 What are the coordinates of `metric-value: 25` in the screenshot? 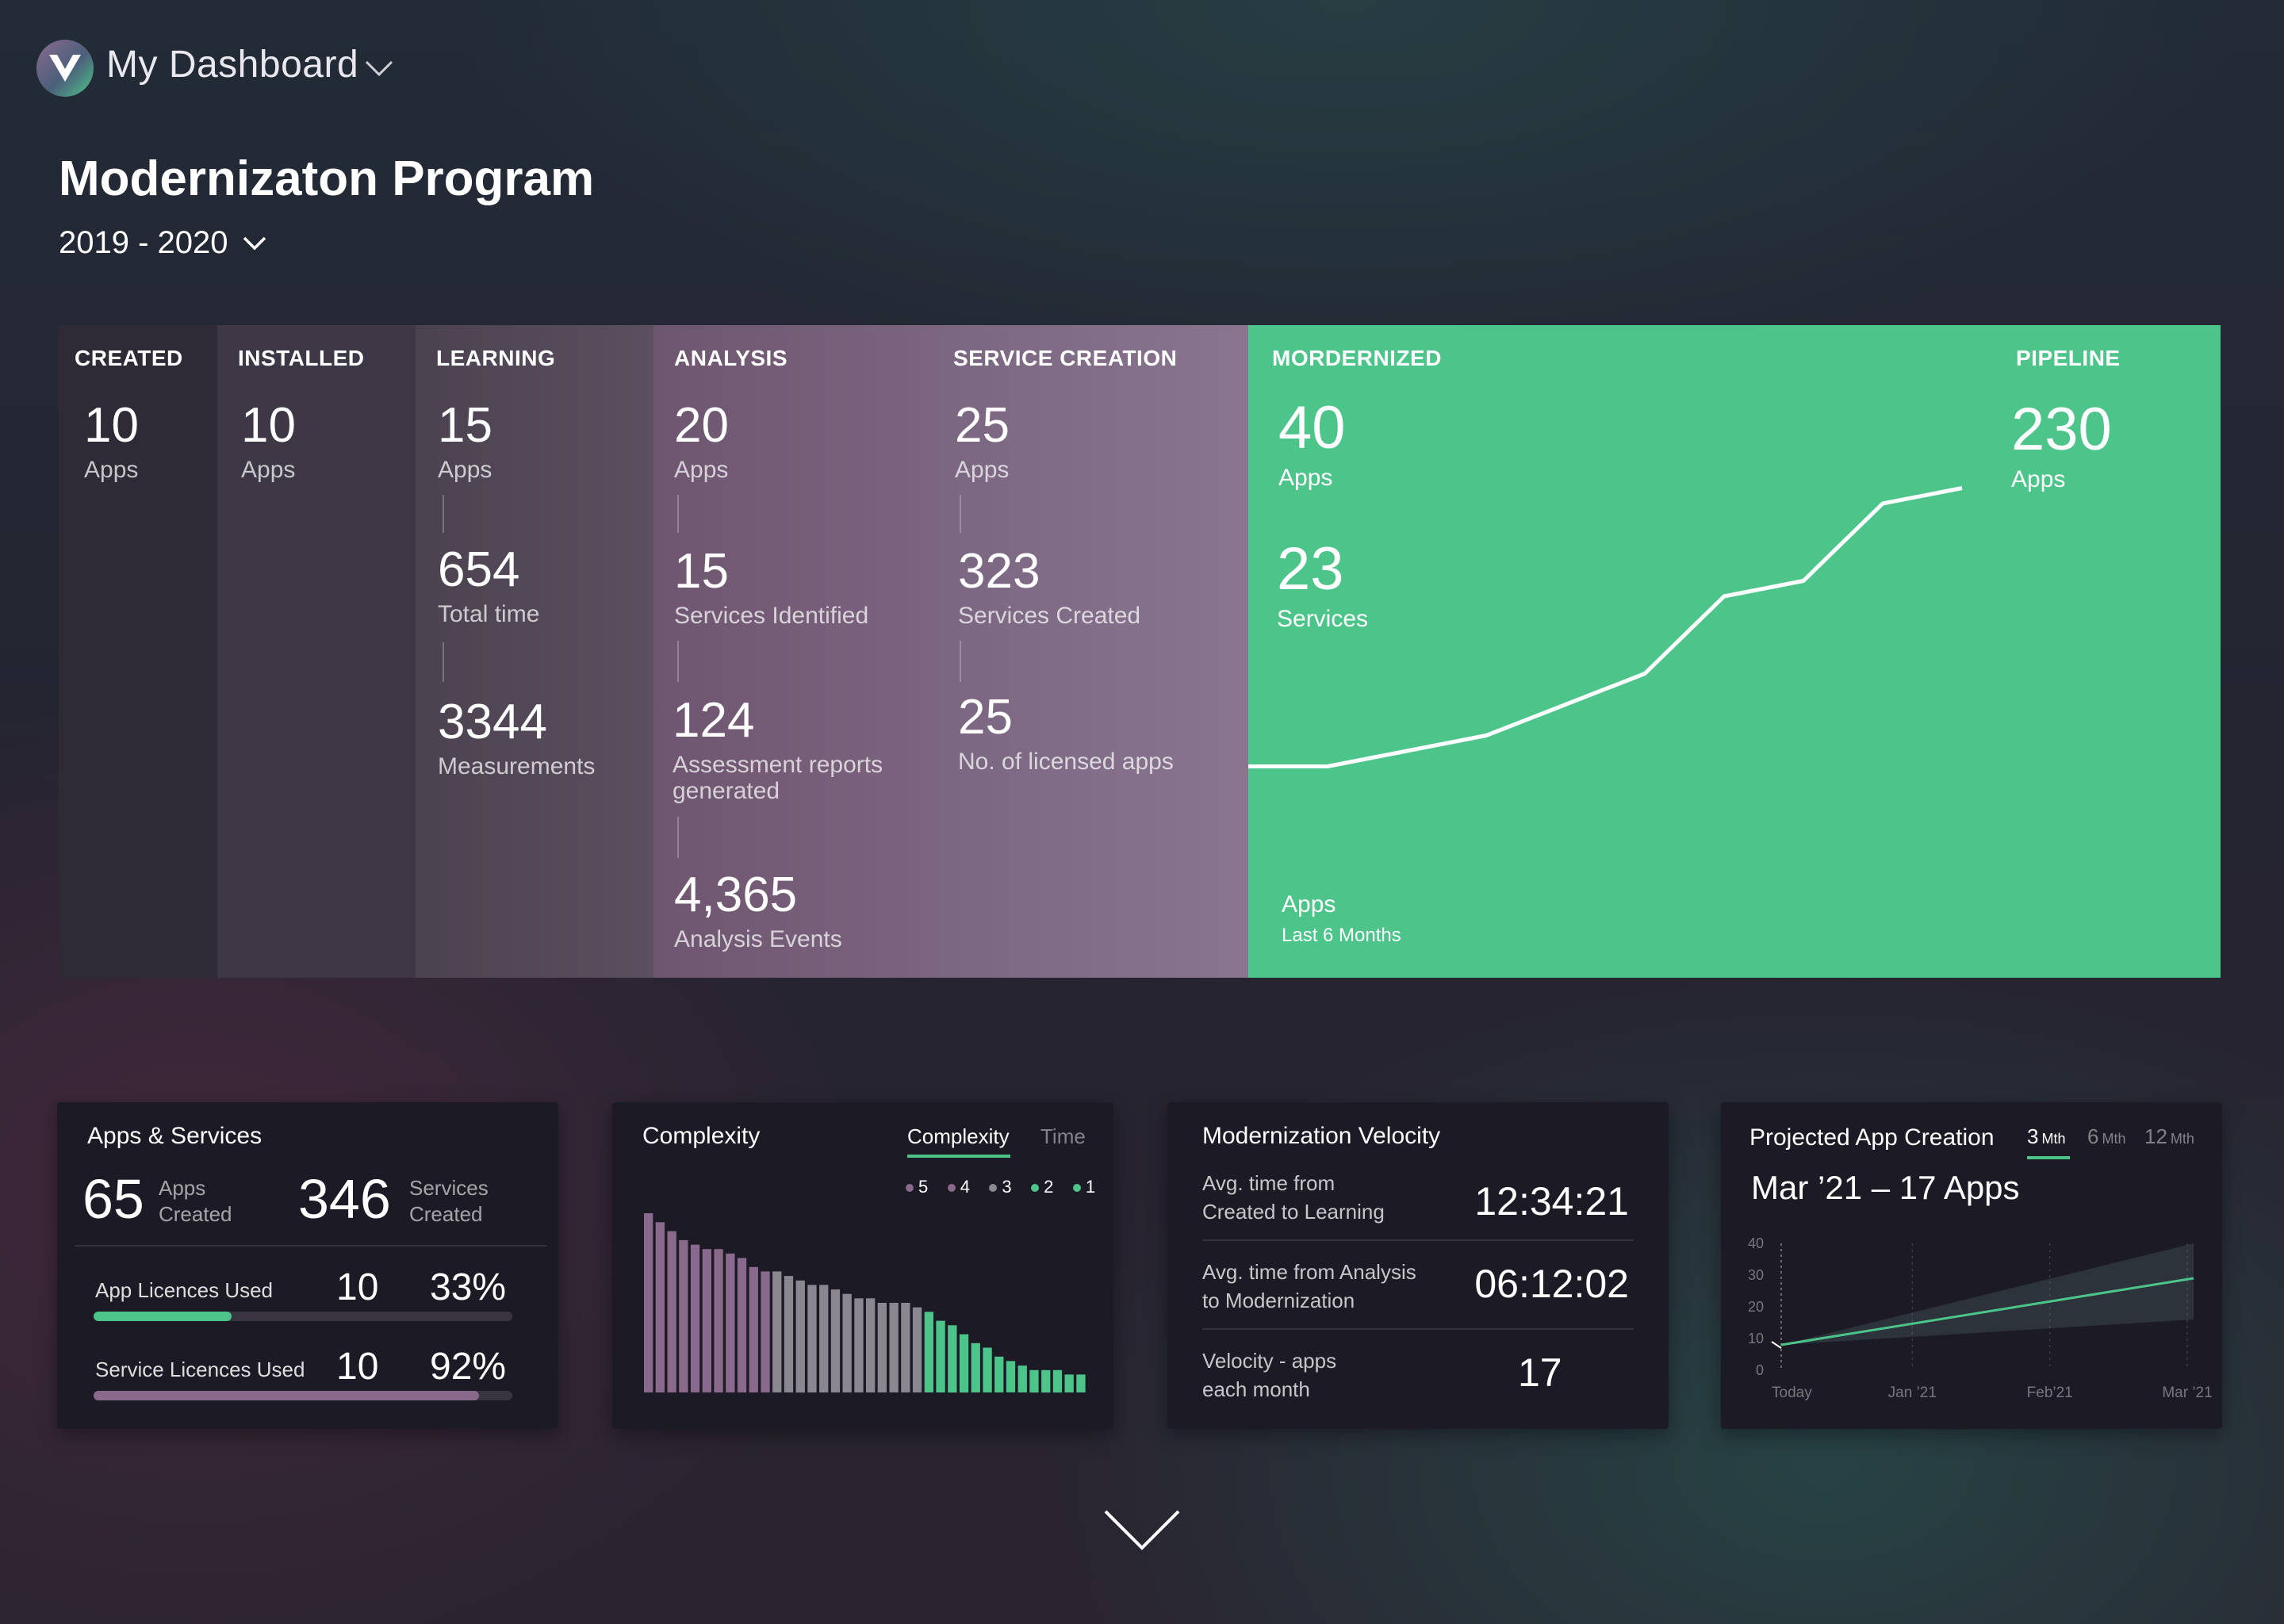 It's located at (985, 717).